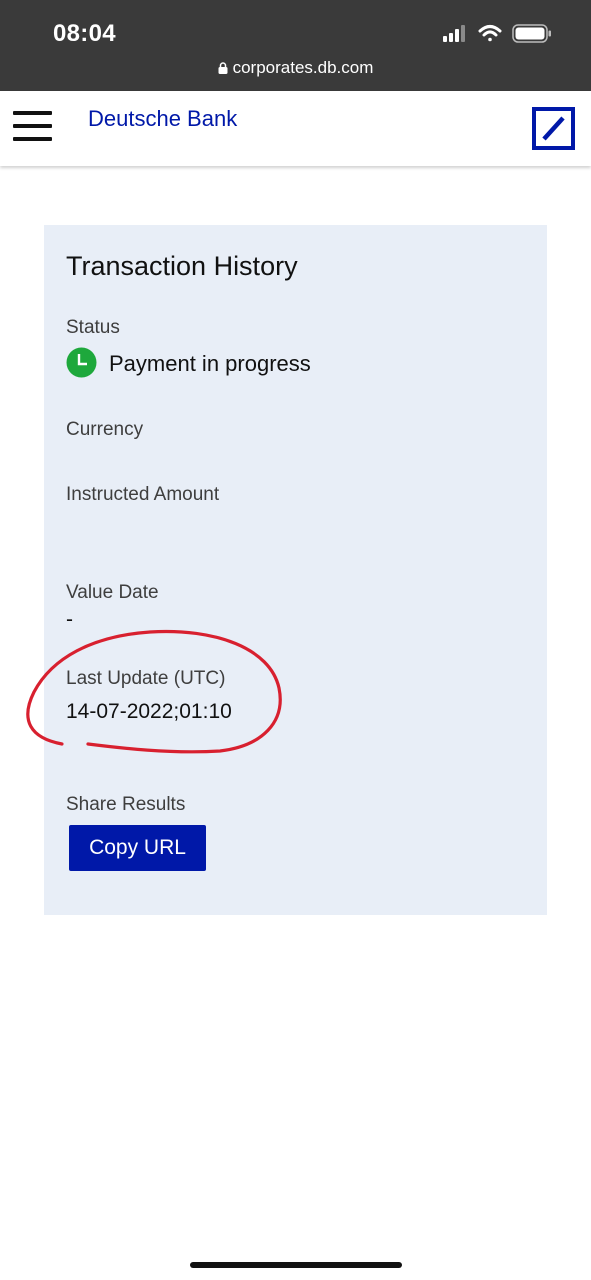  What do you see at coordinates (112, 592) in the screenshot?
I see `value-date-label: Value Date` at bounding box center [112, 592].